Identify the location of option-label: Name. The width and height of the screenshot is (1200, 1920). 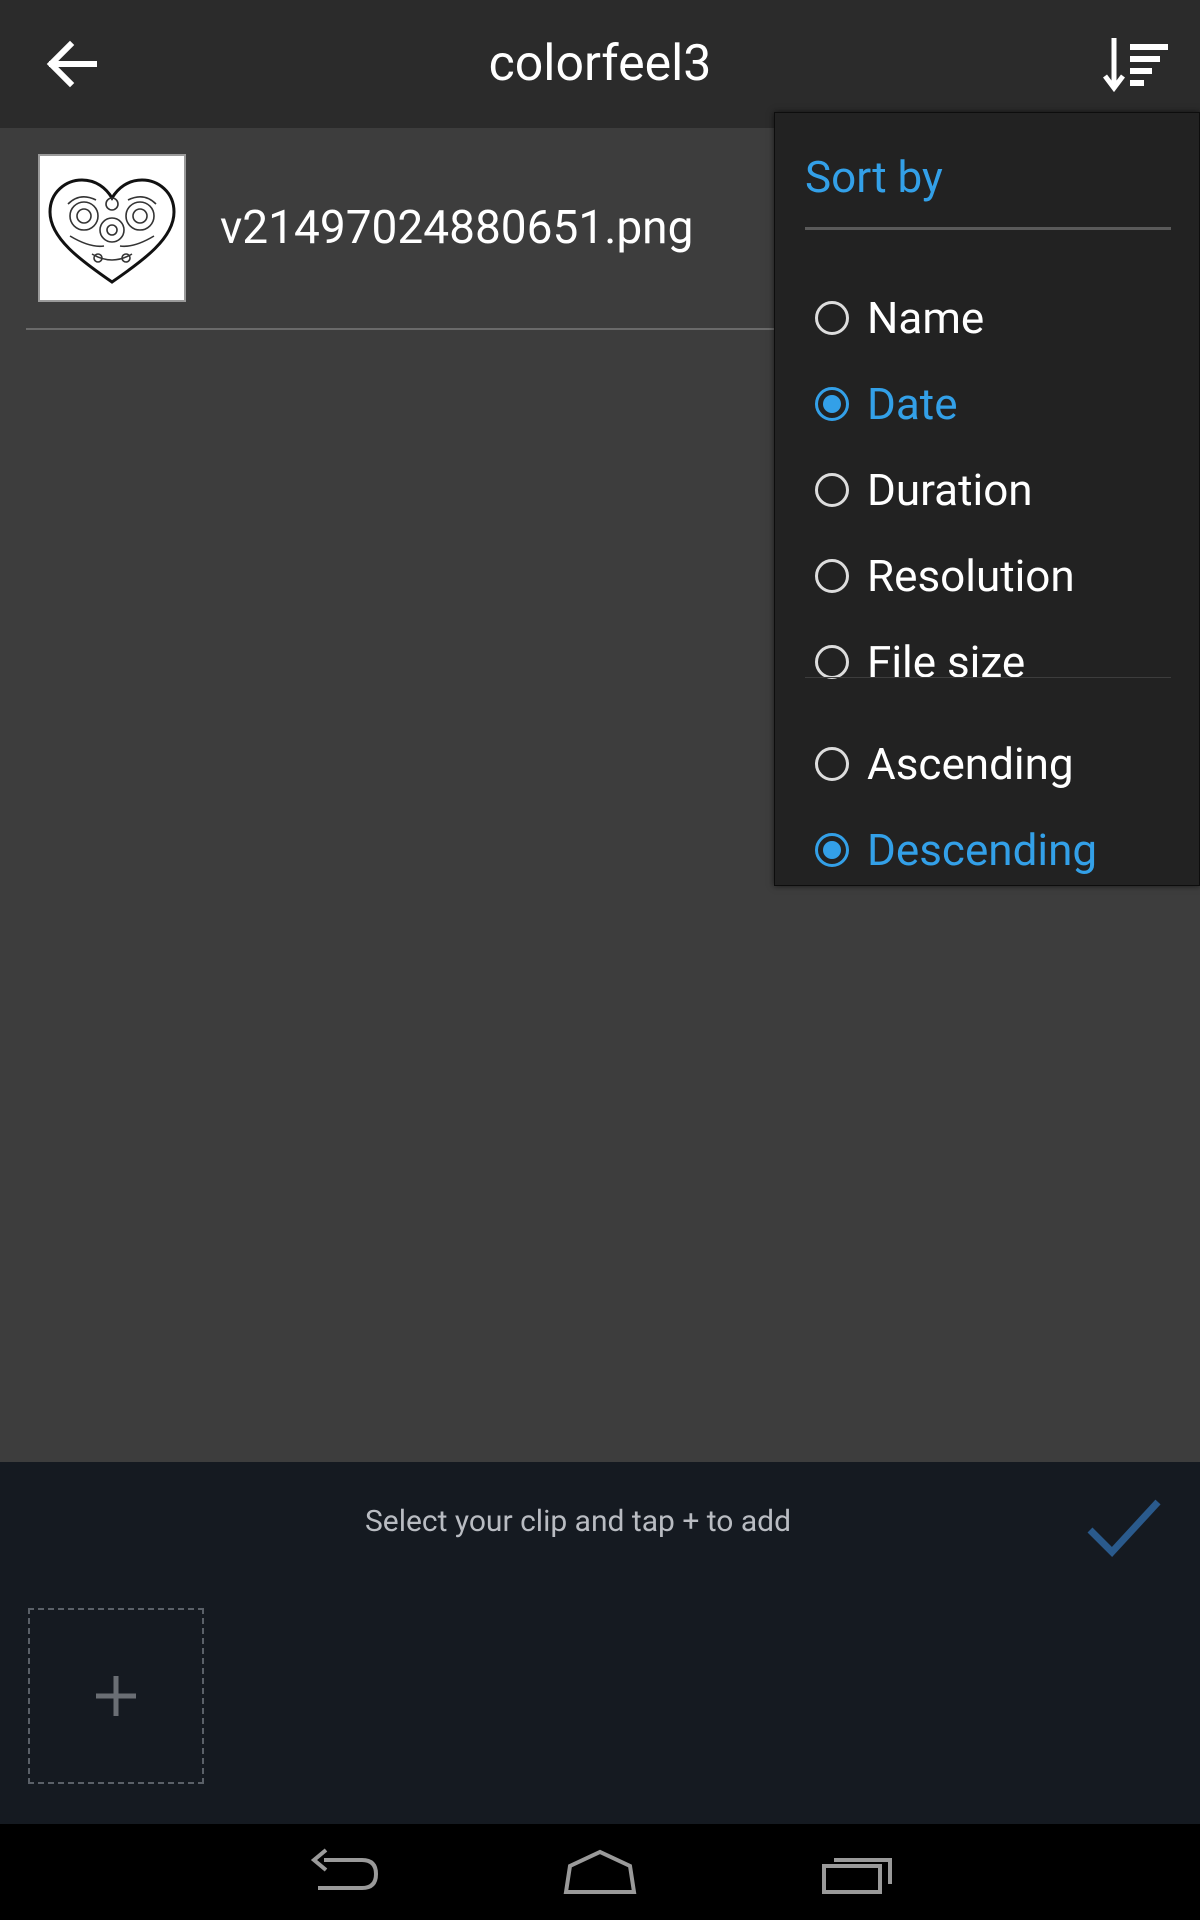
(926, 318).